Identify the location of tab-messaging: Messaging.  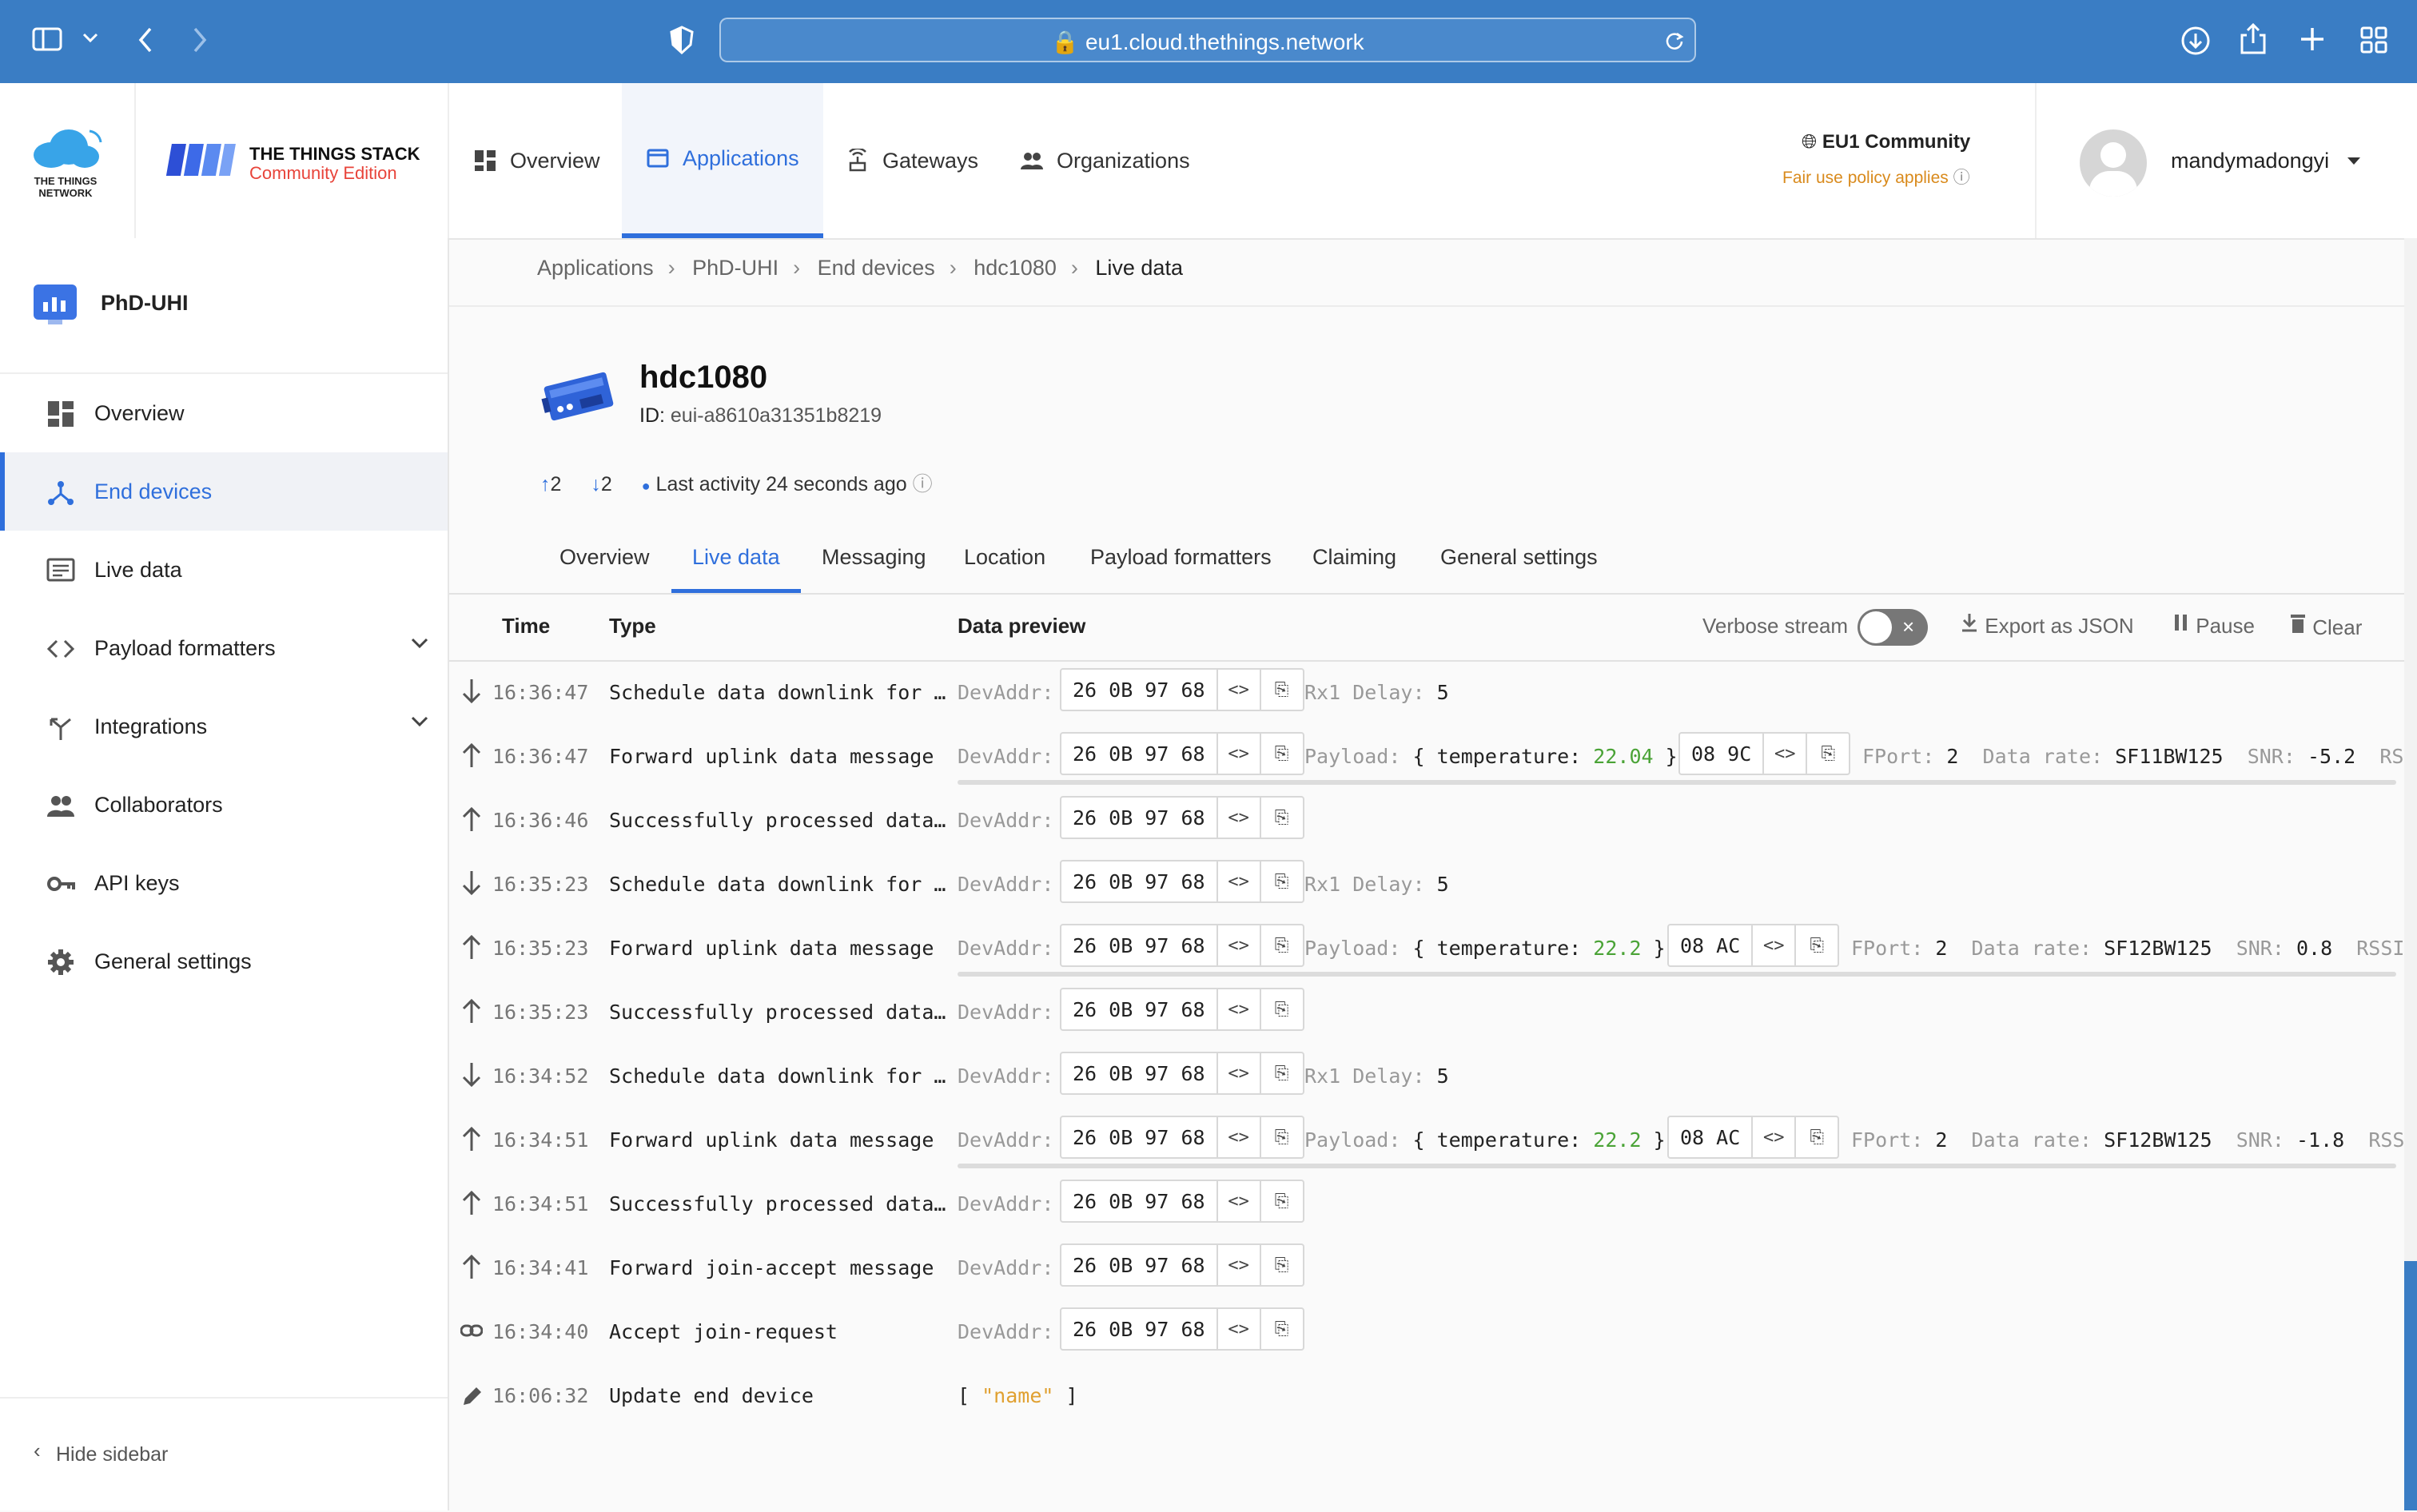
(874, 566).